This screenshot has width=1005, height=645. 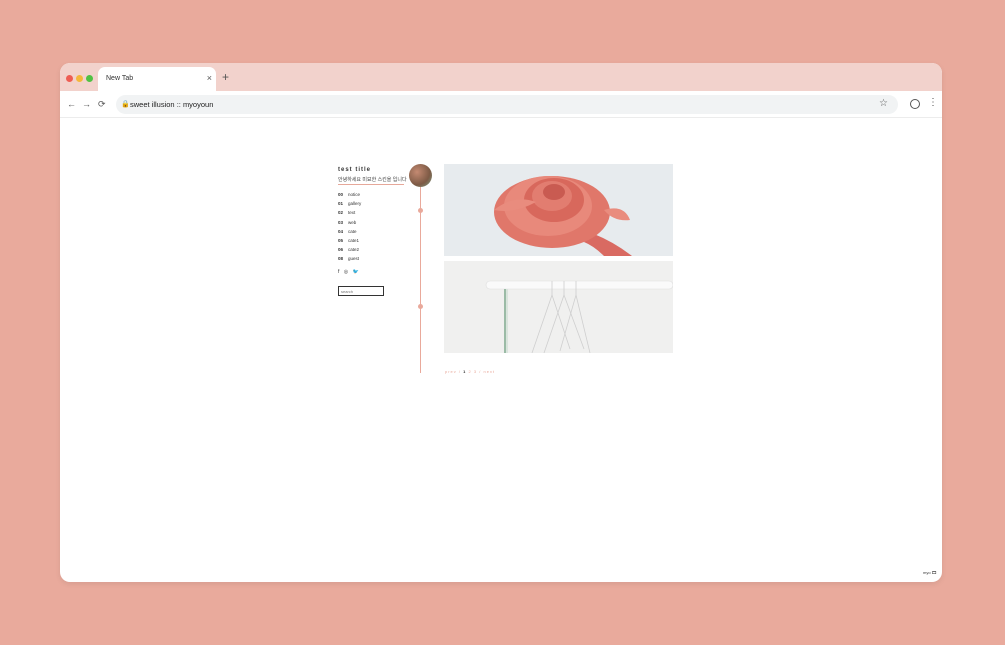 I want to click on nav-item-cate2: 06 cate2, so click(x=349, y=251).